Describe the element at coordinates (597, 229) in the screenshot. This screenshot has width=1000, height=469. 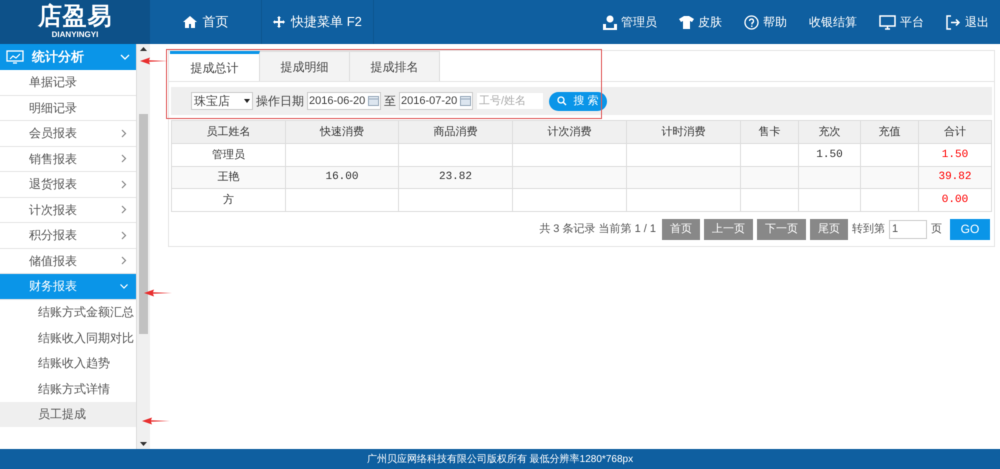
I see `record-summary: 共 3 条记录 当前第 1 / 1` at that location.